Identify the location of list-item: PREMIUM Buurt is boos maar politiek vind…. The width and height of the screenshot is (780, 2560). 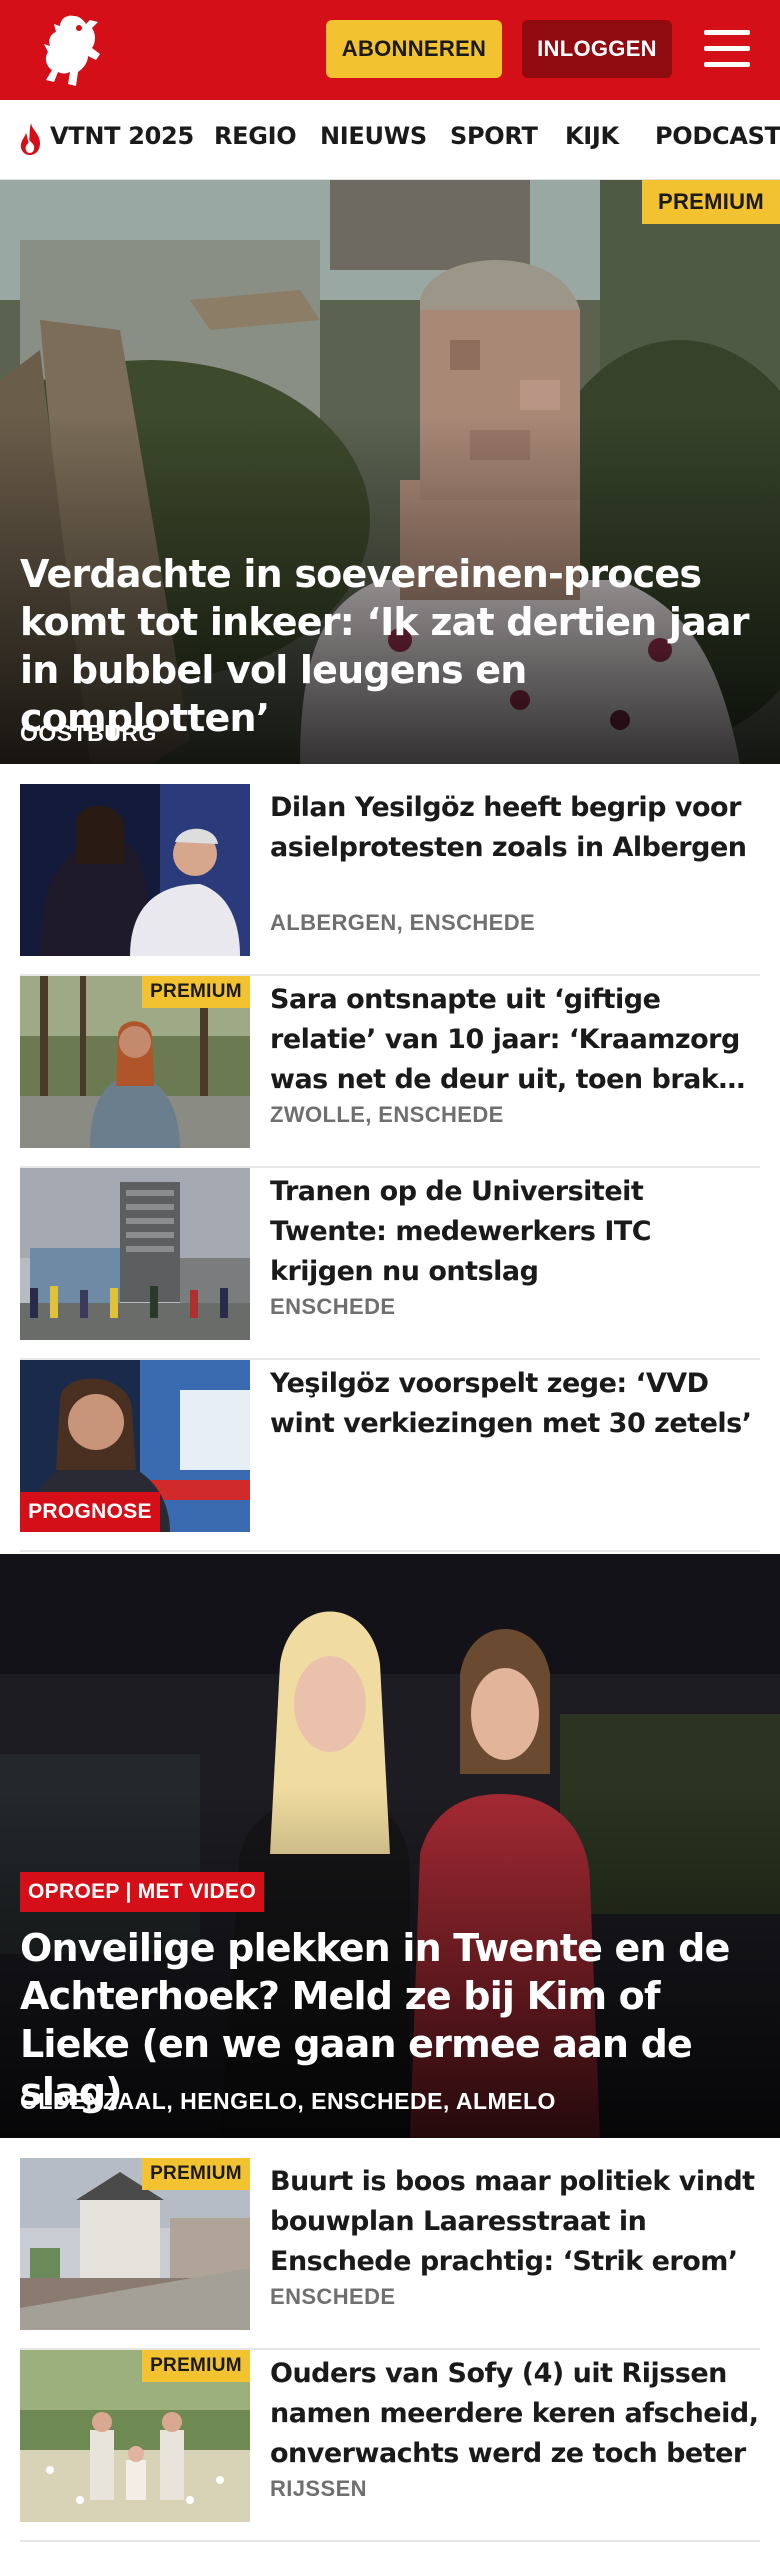
(390, 2254).